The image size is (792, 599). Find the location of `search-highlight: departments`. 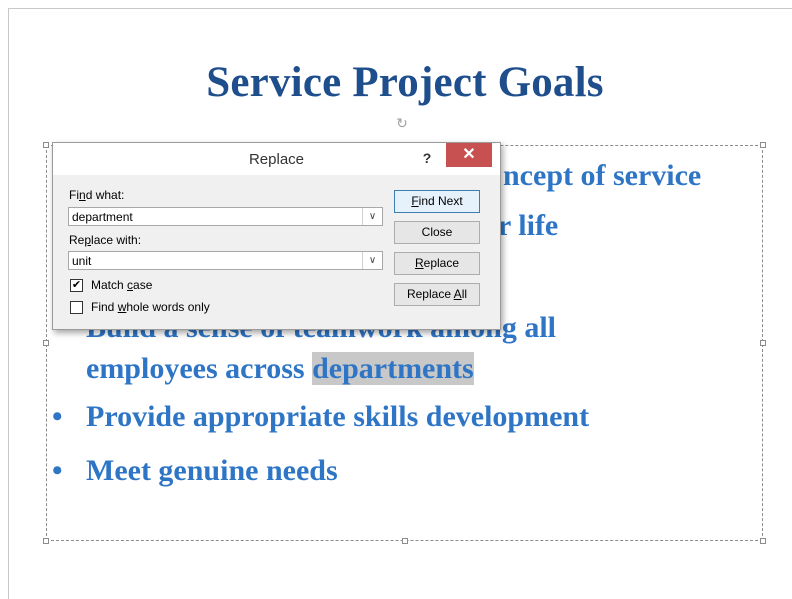

search-highlight: departments is located at coordinates (393, 368).